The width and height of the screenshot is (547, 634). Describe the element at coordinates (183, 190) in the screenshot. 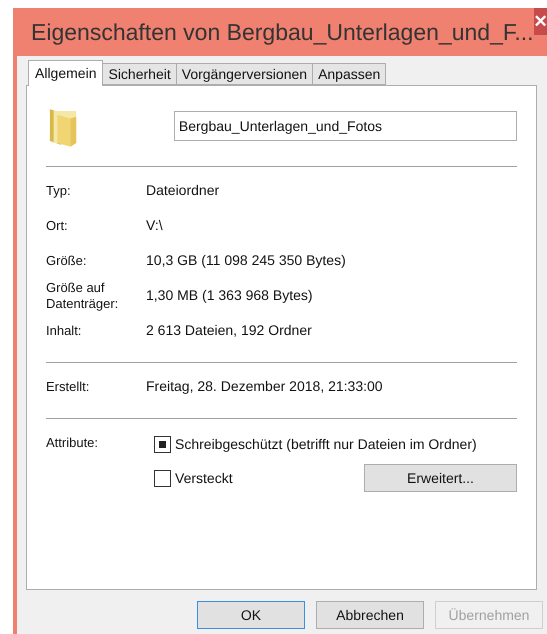

I see `property-value: Dateiordner` at that location.